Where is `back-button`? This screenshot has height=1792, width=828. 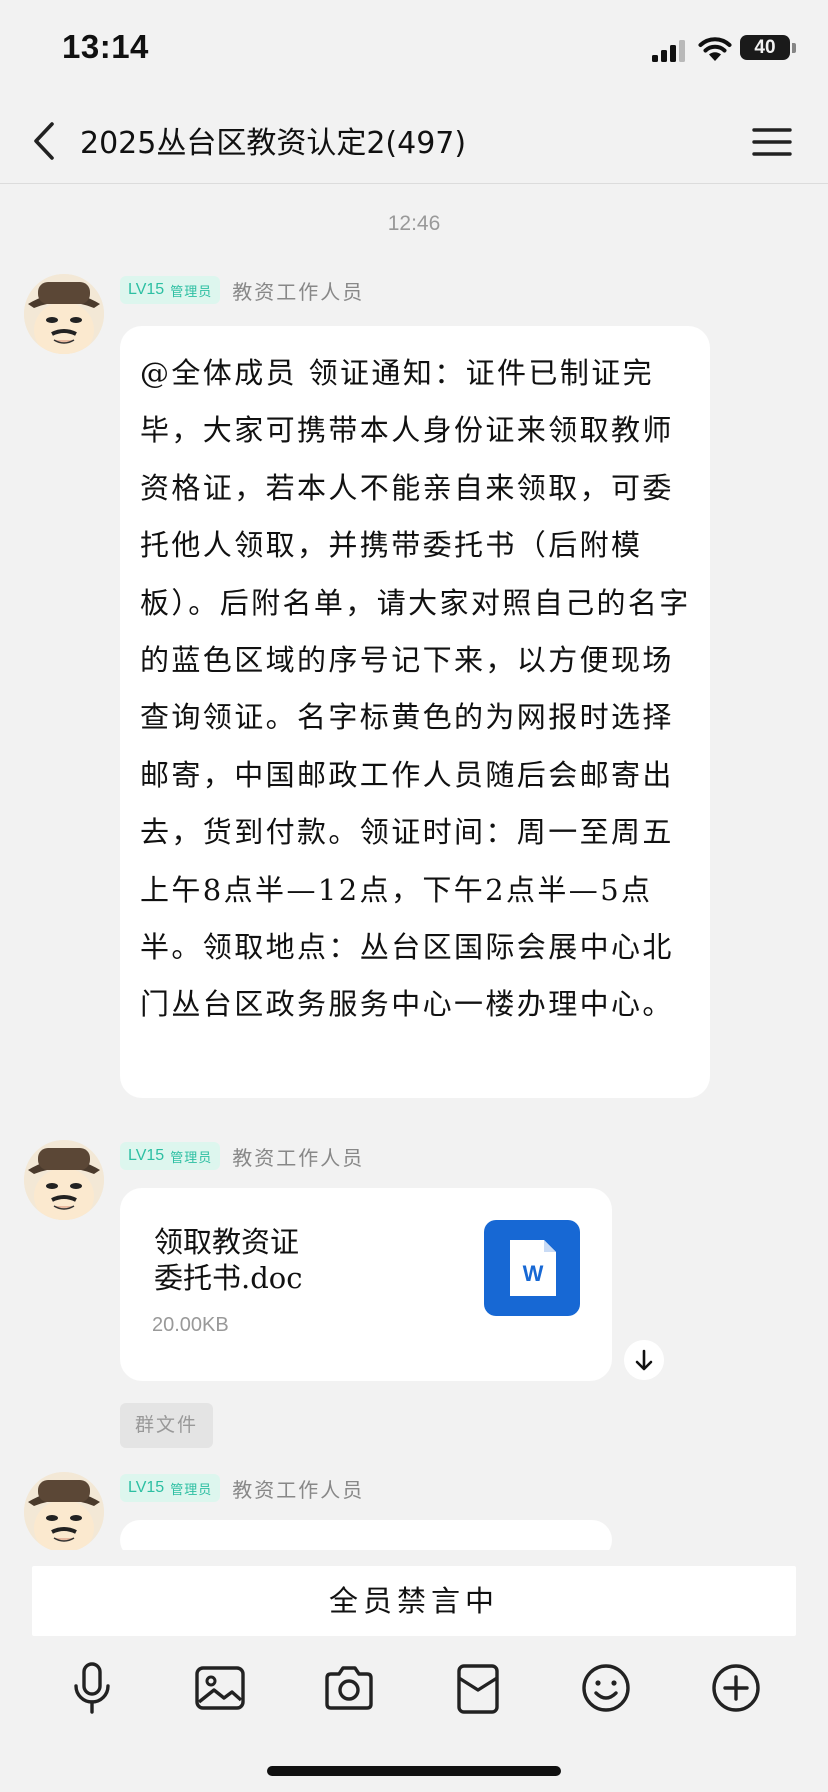 back-button is located at coordinates (44, 141).